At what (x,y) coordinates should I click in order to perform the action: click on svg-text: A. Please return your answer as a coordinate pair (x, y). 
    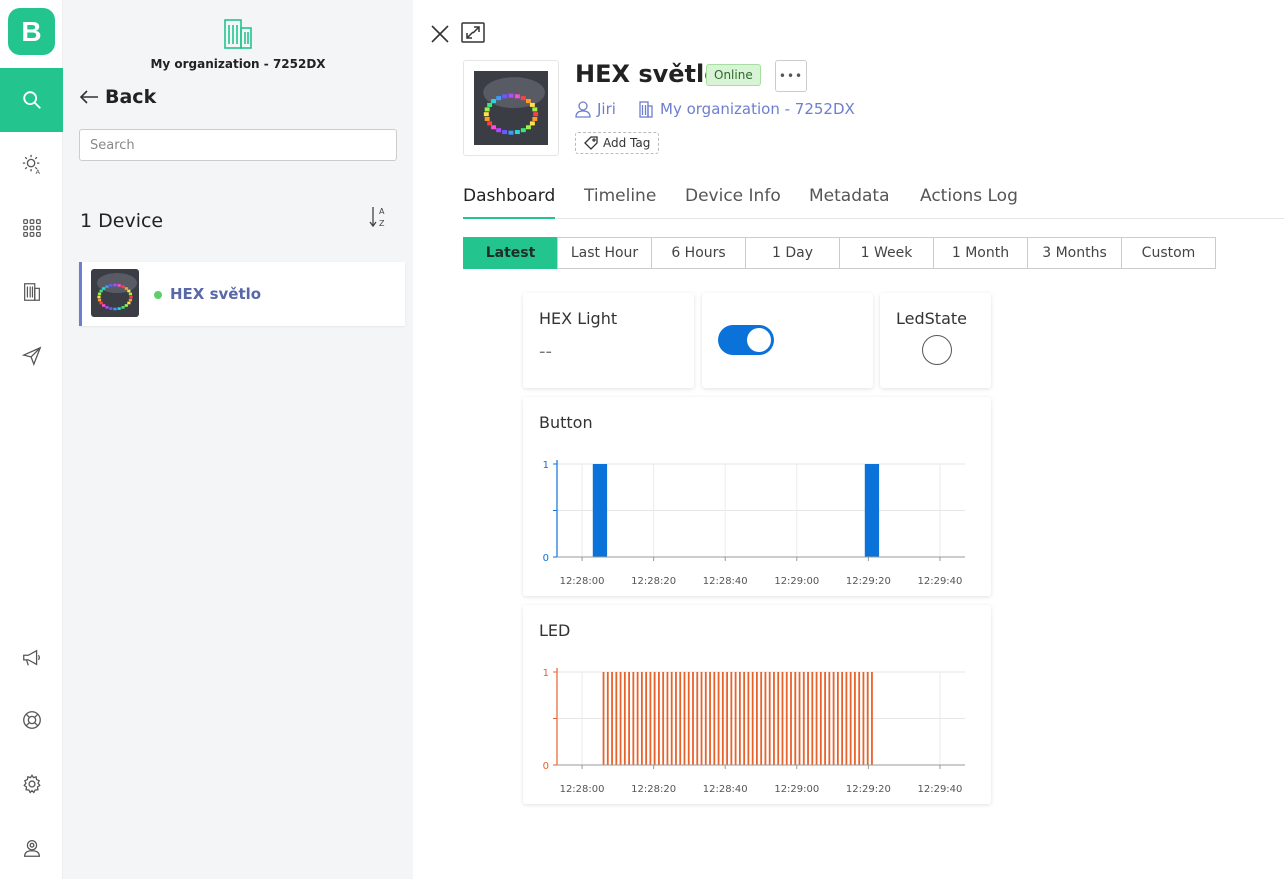
    Looking at the image, I should click on (382, 211).